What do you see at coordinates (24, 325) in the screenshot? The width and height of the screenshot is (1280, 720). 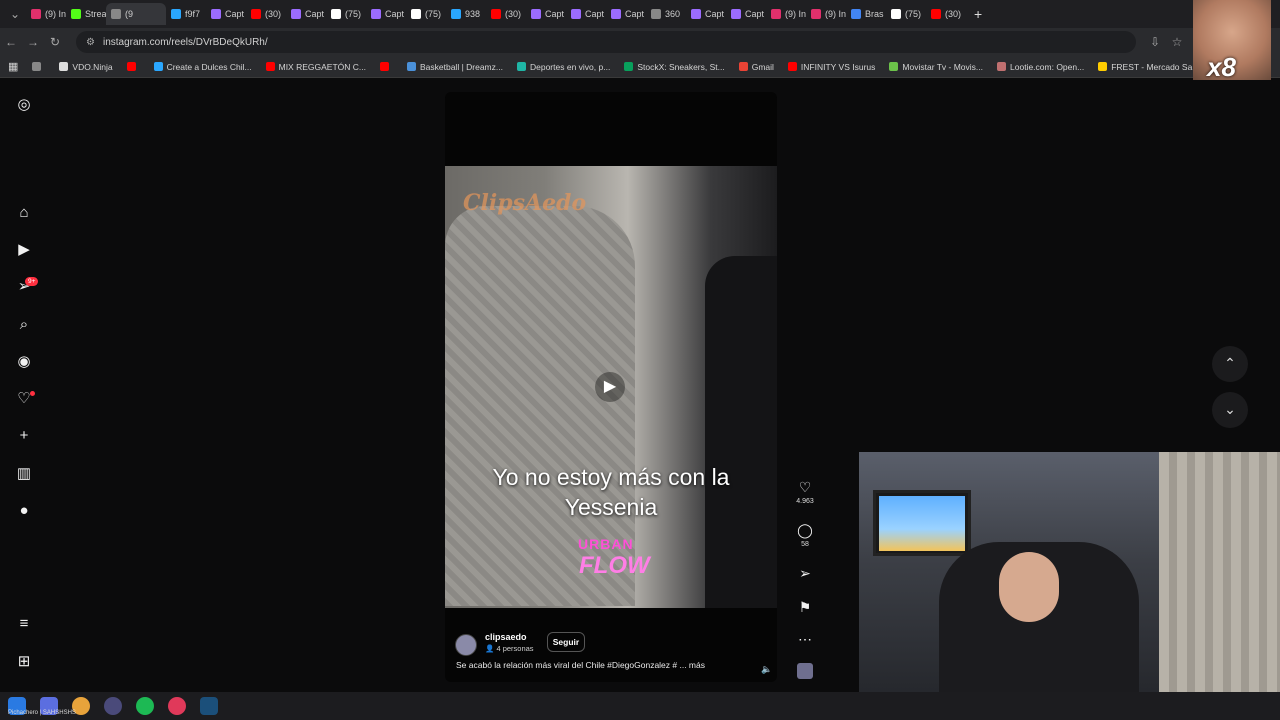 I see `search-icon: ⌕` at bounding box center [24, 325].